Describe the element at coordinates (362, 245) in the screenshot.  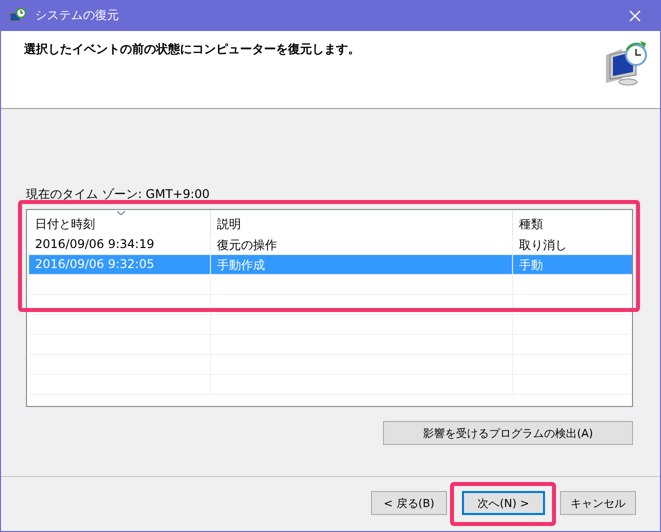
I see `table-cell: 復元の操作` at that location.